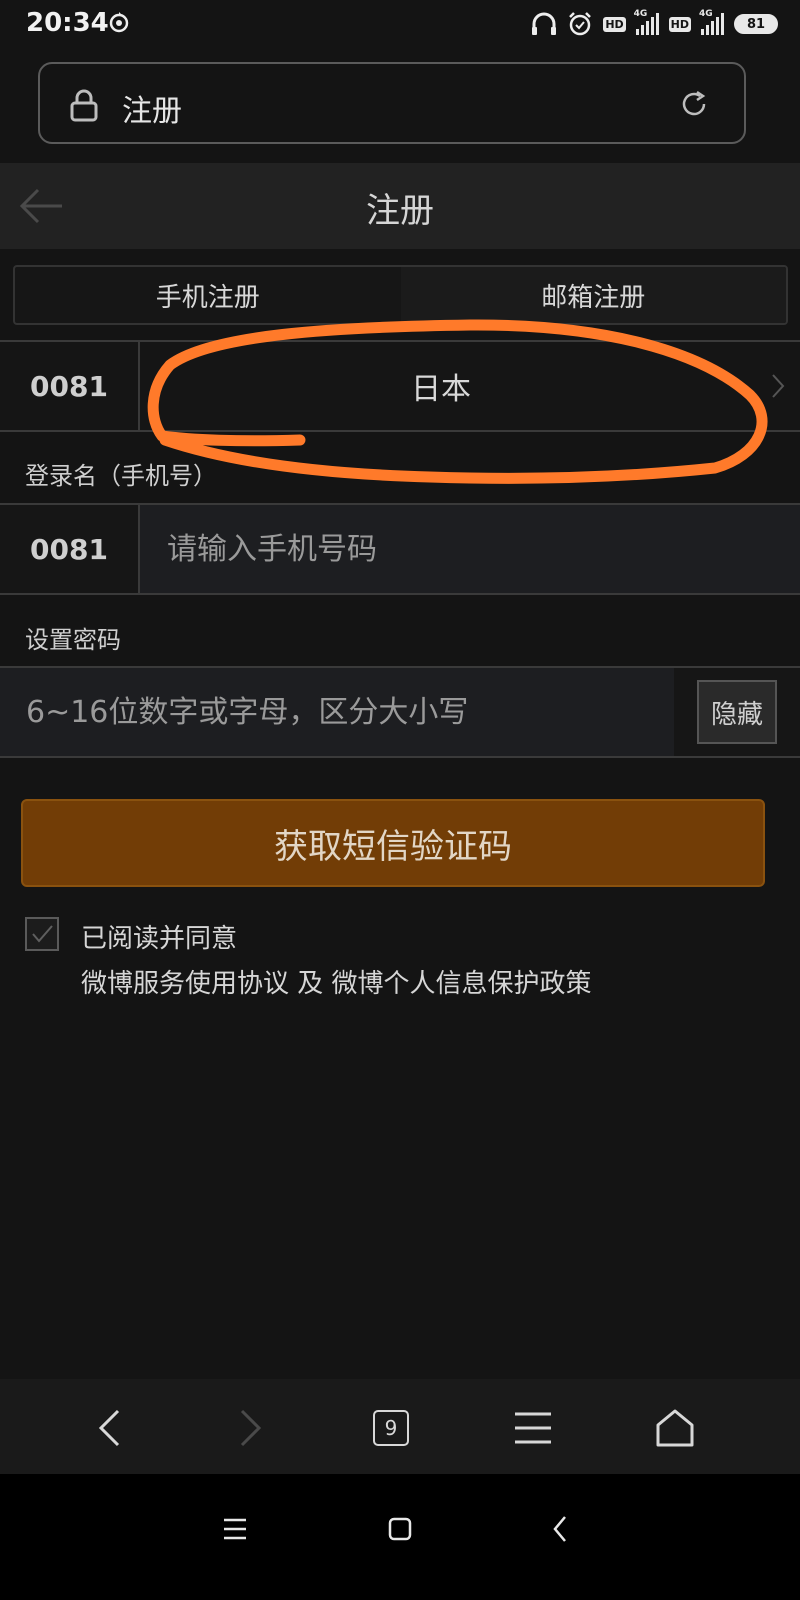 The image size is (800, 1600). I want to click on system-back-button, so click(560, 1529).